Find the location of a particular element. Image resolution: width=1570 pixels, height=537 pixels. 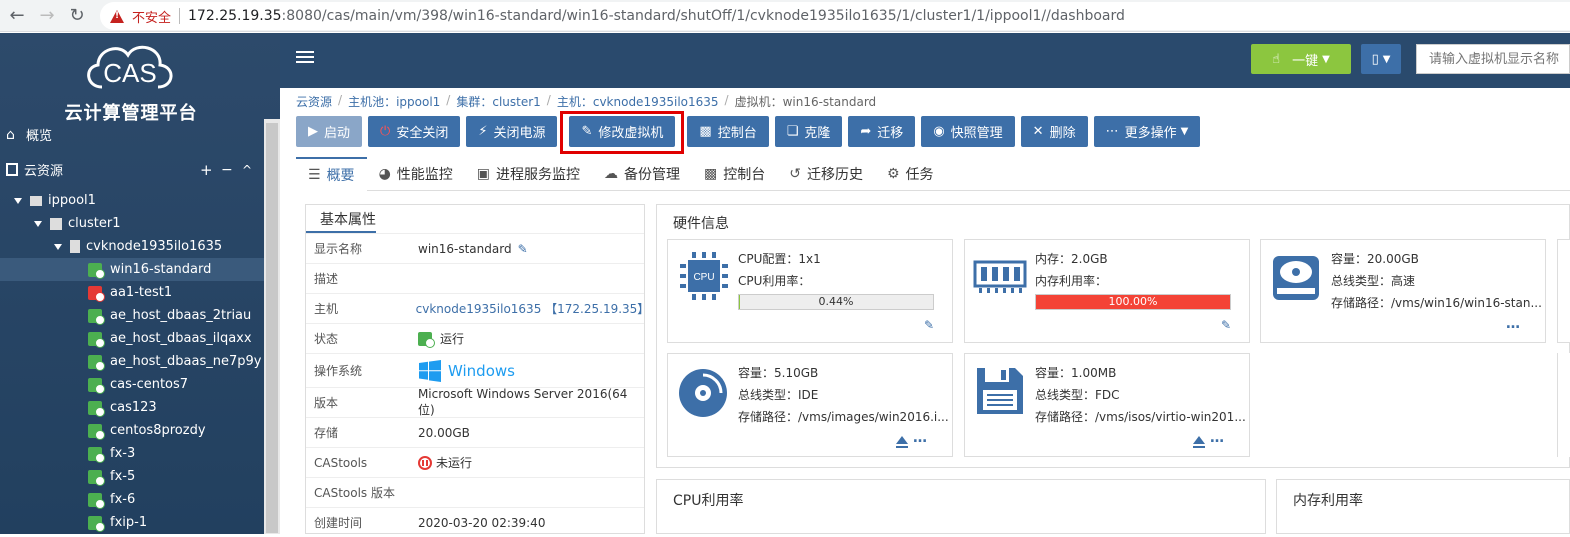

clone-button: ❏ 克隆 is located at coordinates (808, 131).